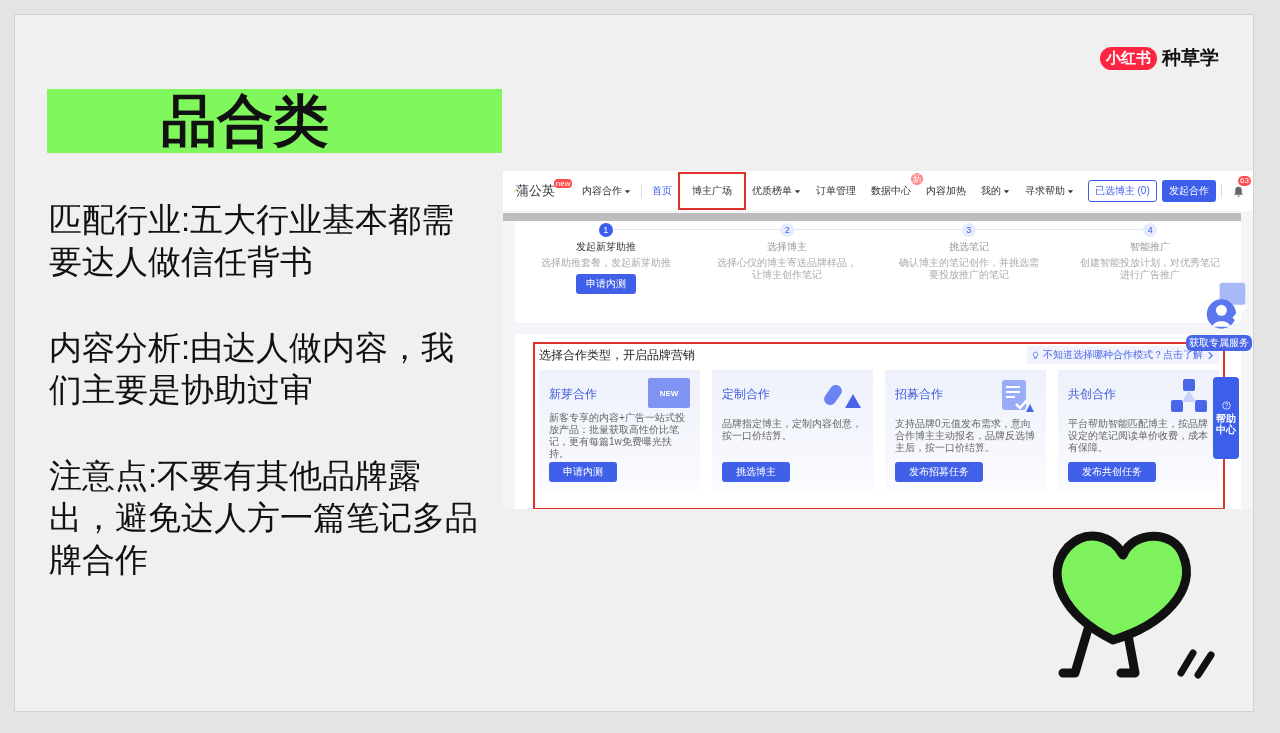 The image size is (1280, 733). I want to click on step-number: 4, so click(1150, 230).